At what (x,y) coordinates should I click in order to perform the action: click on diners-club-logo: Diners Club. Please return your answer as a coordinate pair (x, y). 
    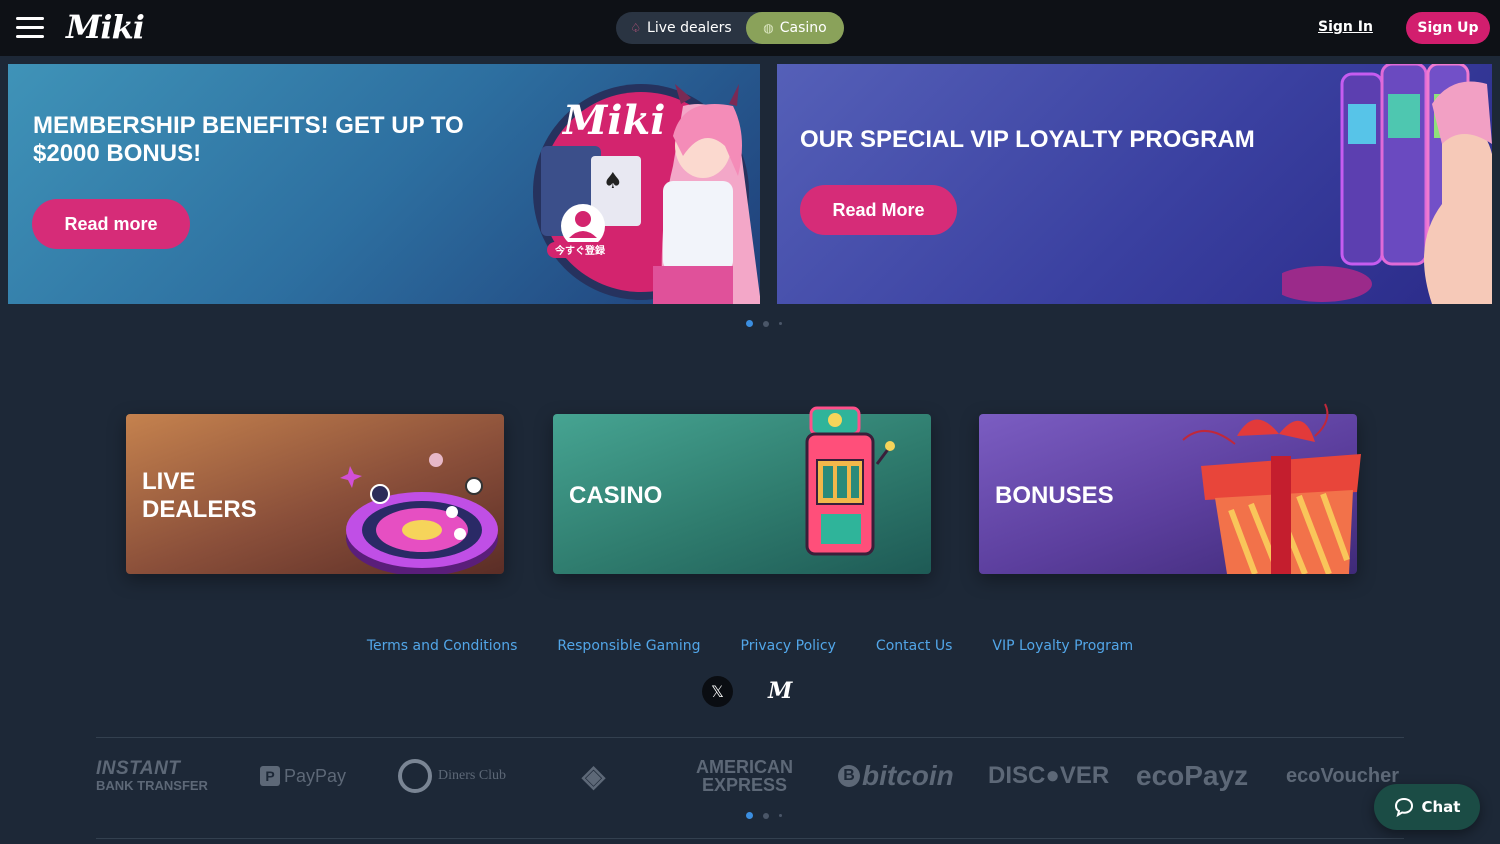
    Looking at the image, I should click on (452, 776).